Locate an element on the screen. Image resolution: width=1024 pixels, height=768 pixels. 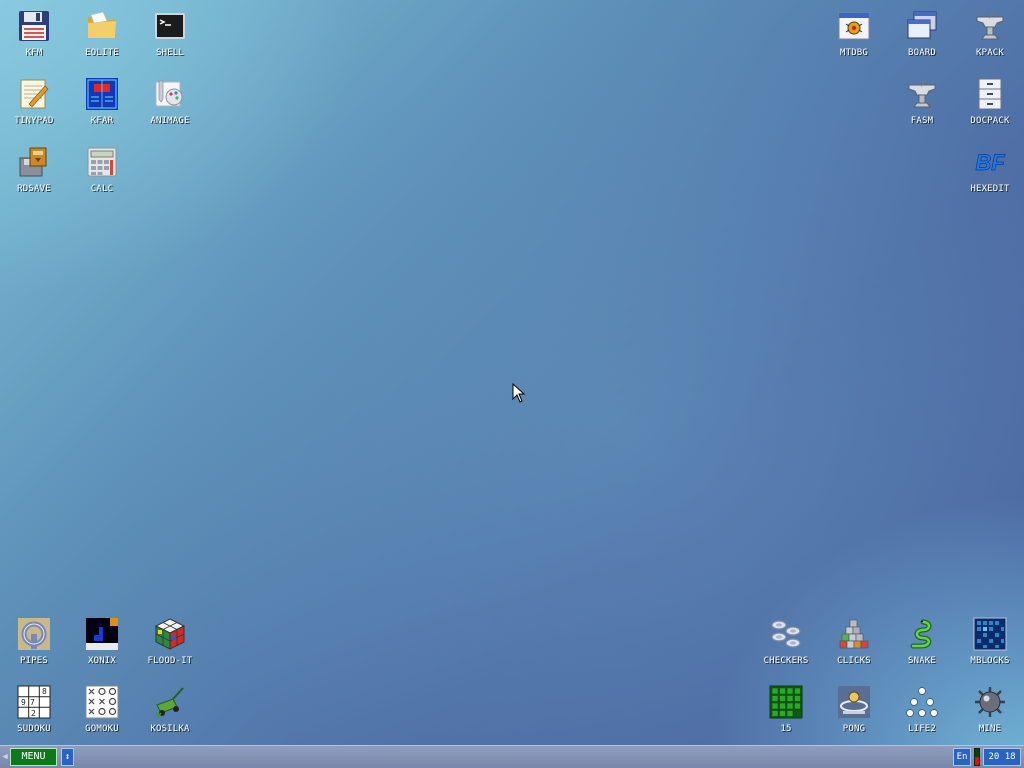
desktop-icon-label: ANIMAGE is located at coordinates (170, 121).